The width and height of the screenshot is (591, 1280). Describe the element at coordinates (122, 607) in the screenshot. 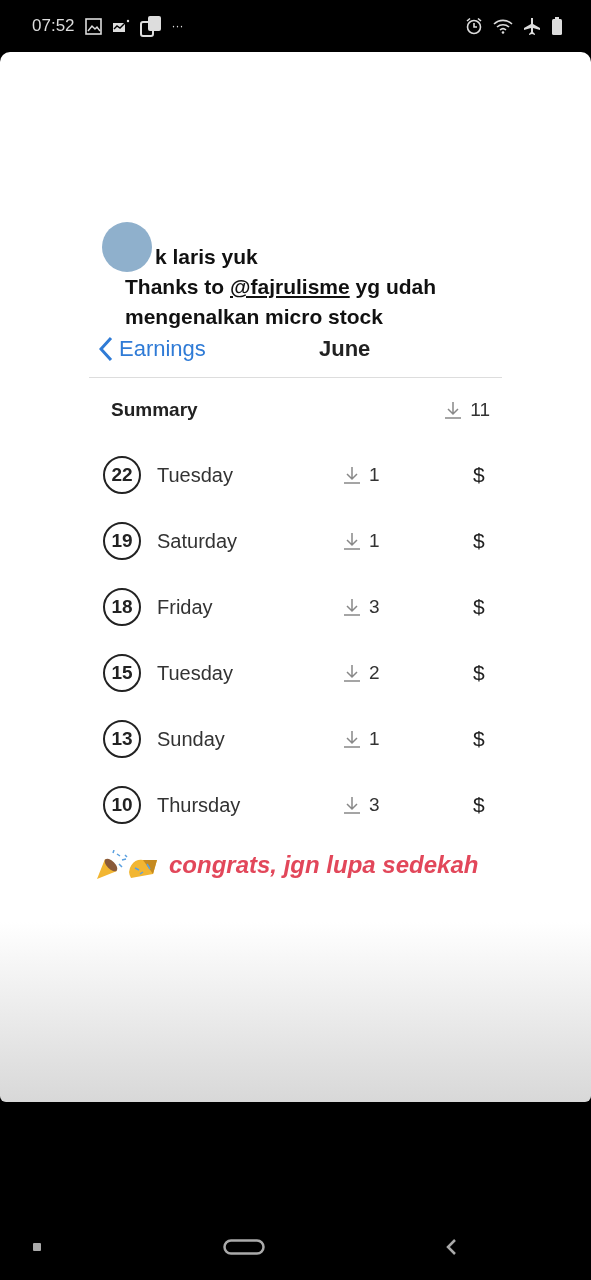

I see `date-circle: 18` at that location.